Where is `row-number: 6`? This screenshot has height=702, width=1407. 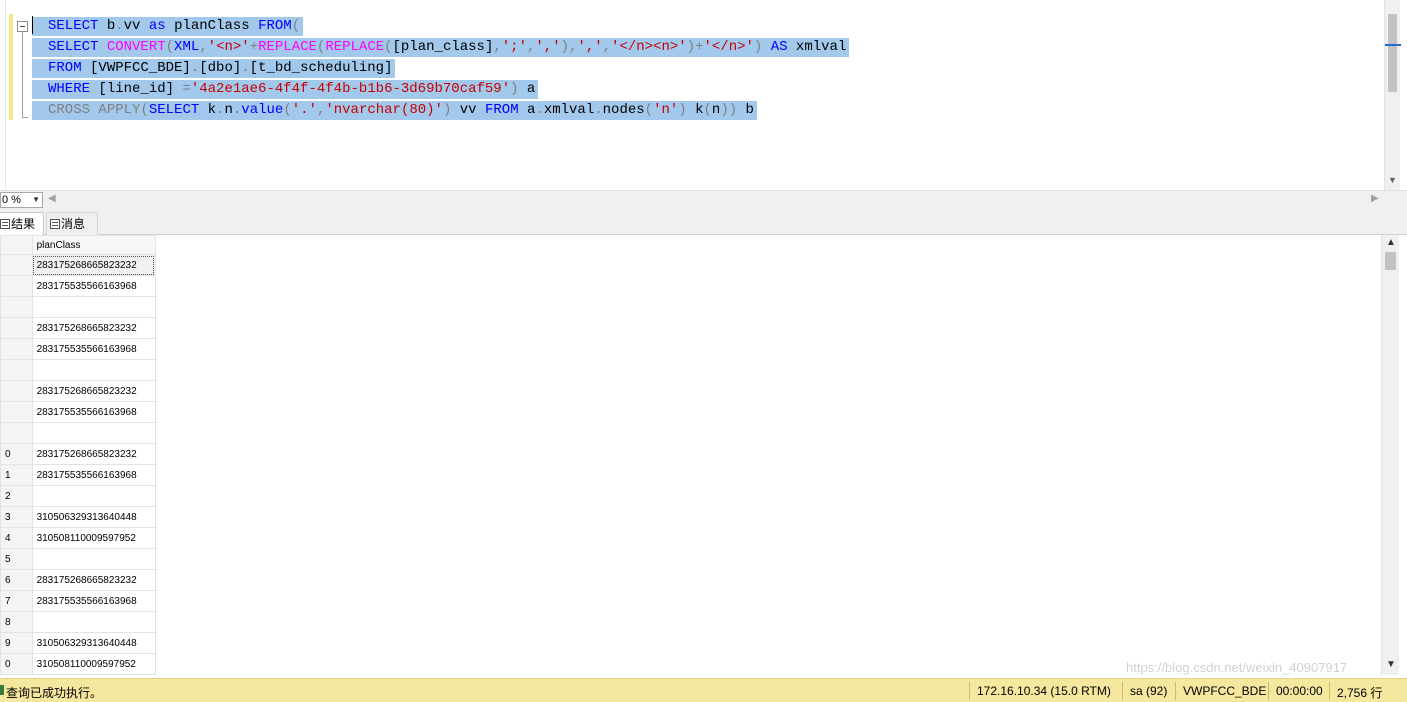
row-number: 6 is located at coordinates (16, 580).